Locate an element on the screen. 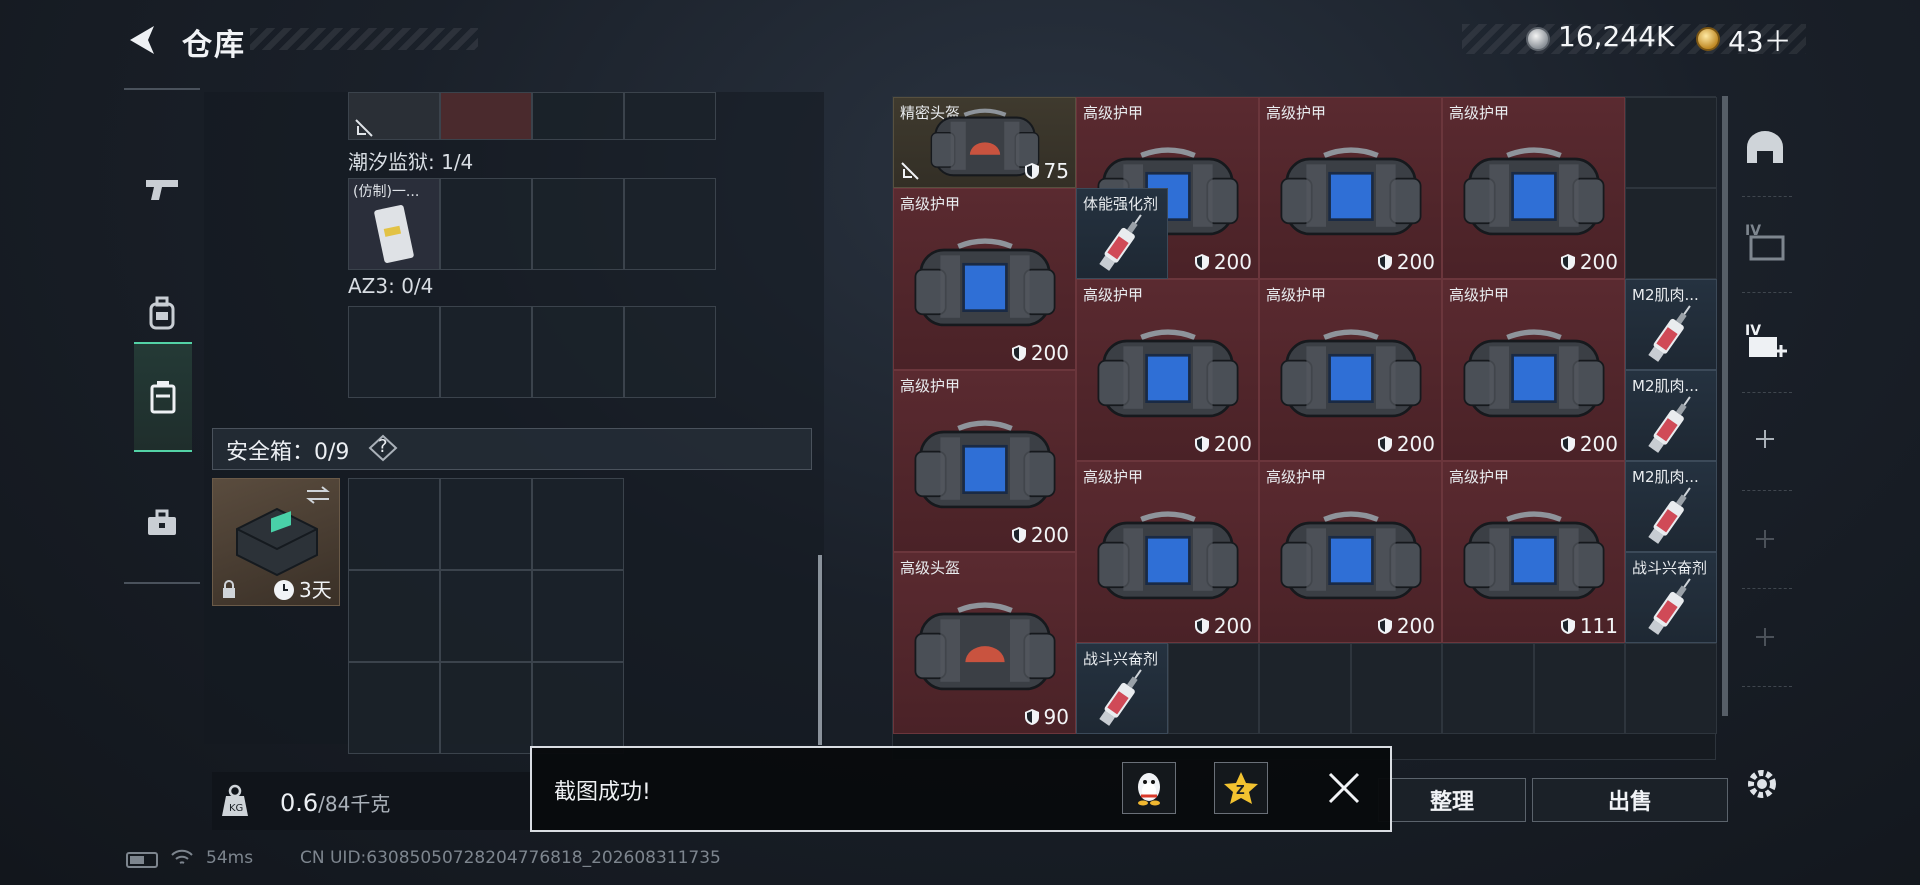 The height and width of the screenshot is (885, 1920). plus-icon is located at coordinates (1765, 439).